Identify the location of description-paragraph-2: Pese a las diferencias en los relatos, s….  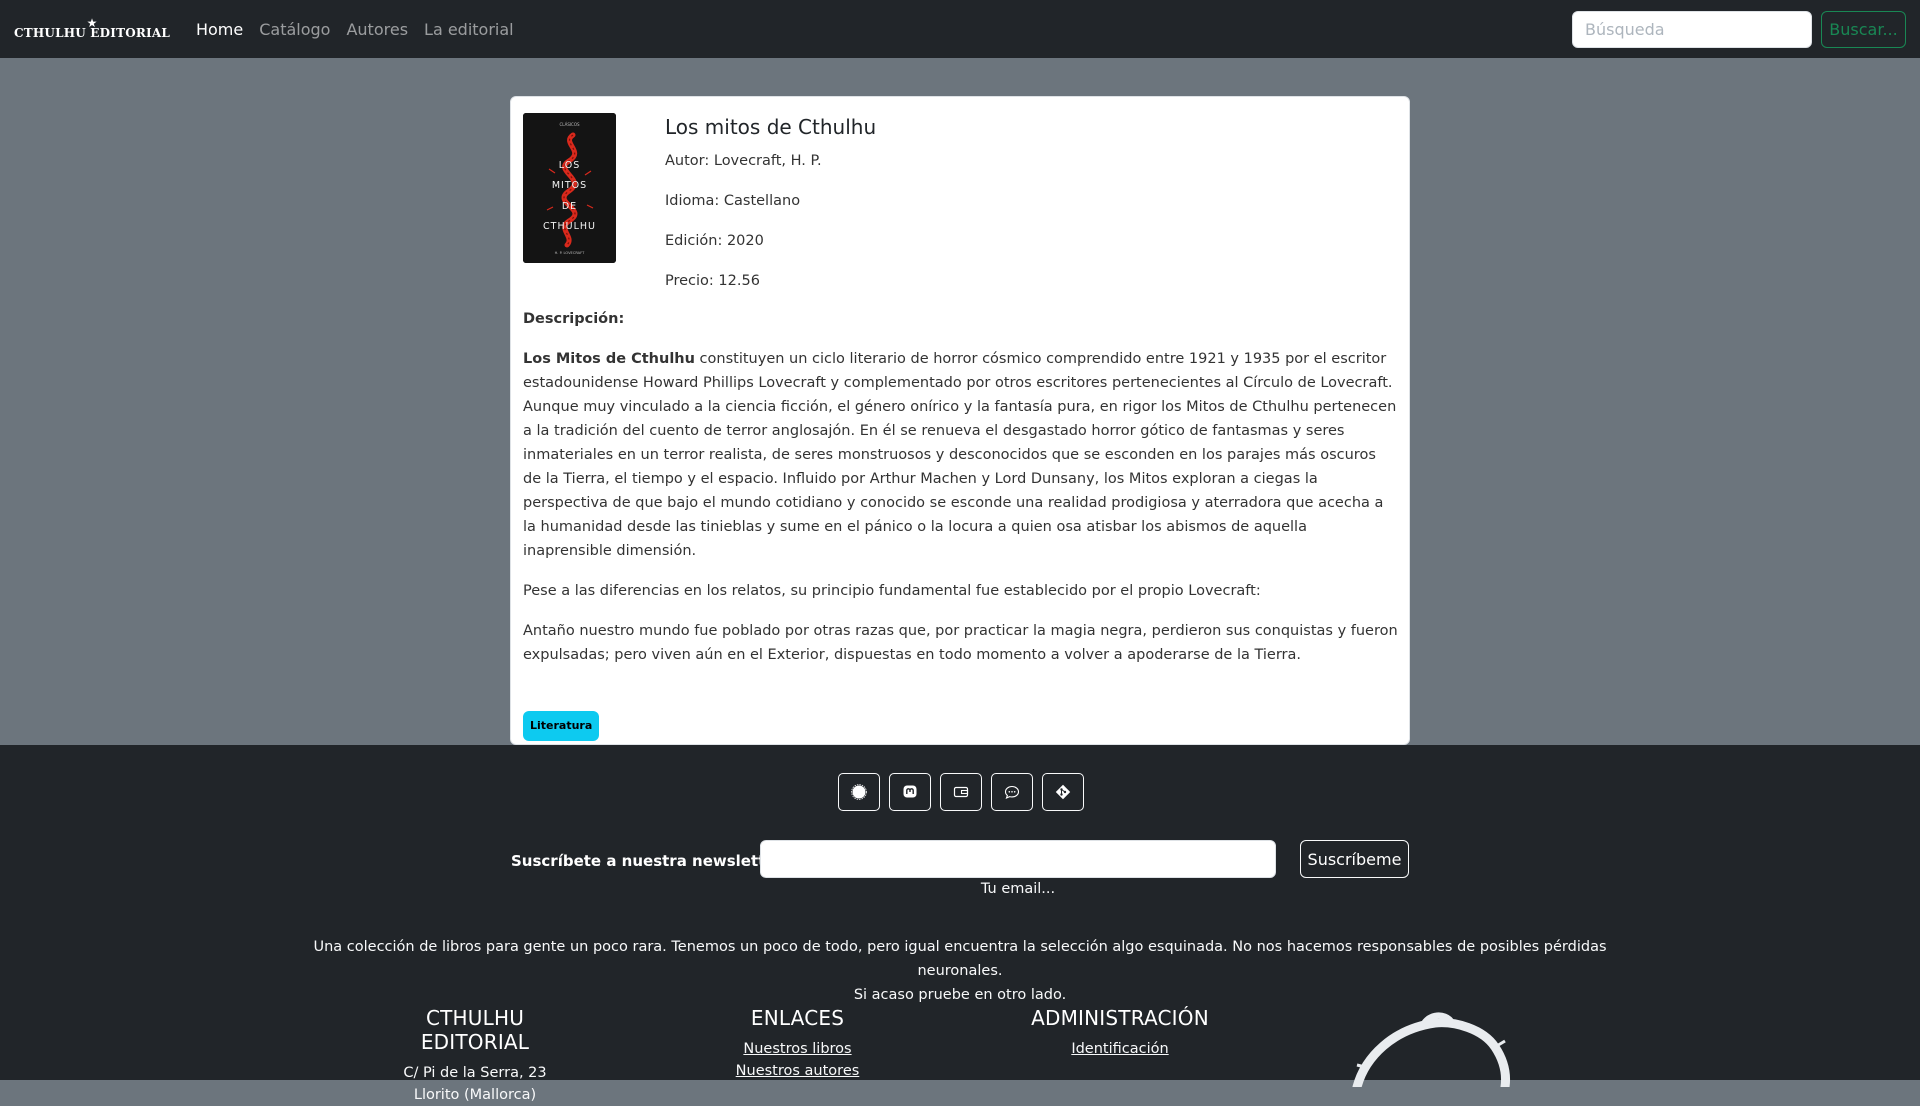
(892, 591).